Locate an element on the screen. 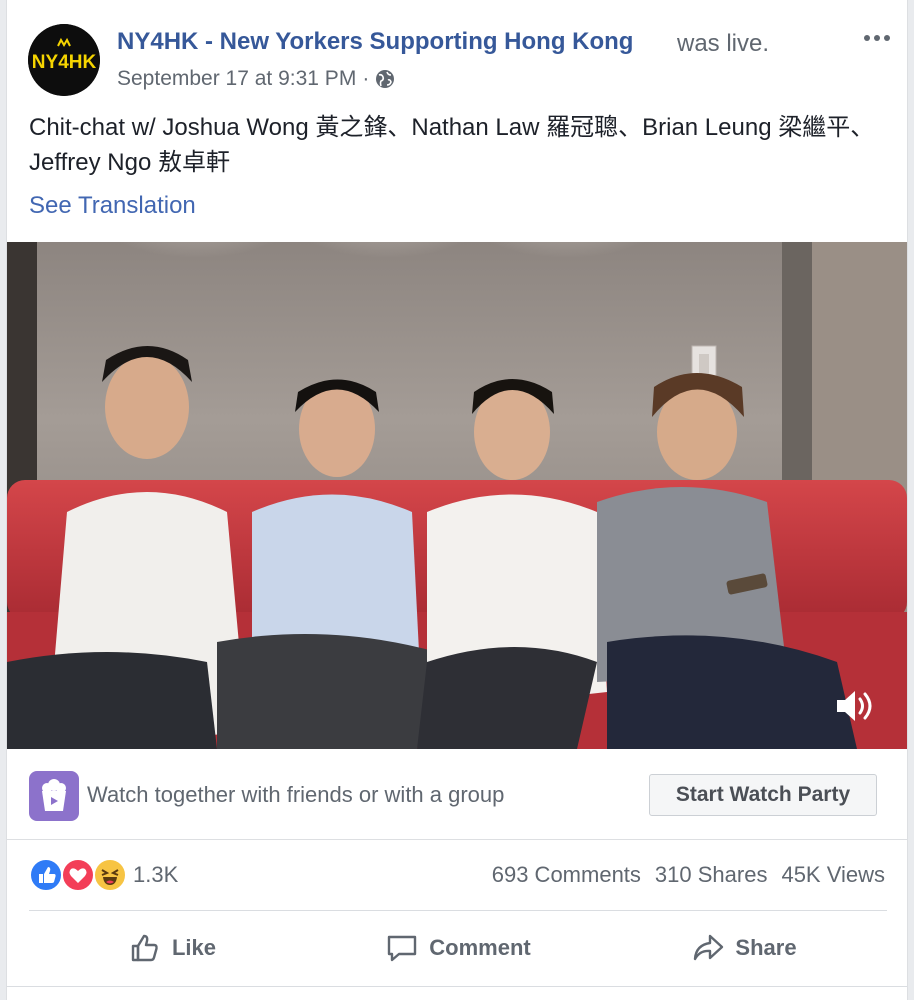  love-reaction-icon is located at coordinates (78, 875).